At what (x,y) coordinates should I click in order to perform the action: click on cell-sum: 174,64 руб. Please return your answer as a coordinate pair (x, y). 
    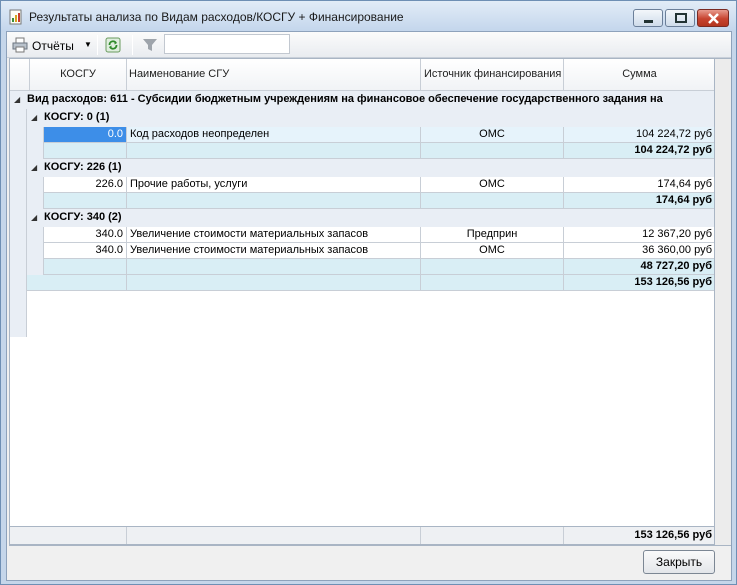
    Looking at the image, I should click on (639, 185).